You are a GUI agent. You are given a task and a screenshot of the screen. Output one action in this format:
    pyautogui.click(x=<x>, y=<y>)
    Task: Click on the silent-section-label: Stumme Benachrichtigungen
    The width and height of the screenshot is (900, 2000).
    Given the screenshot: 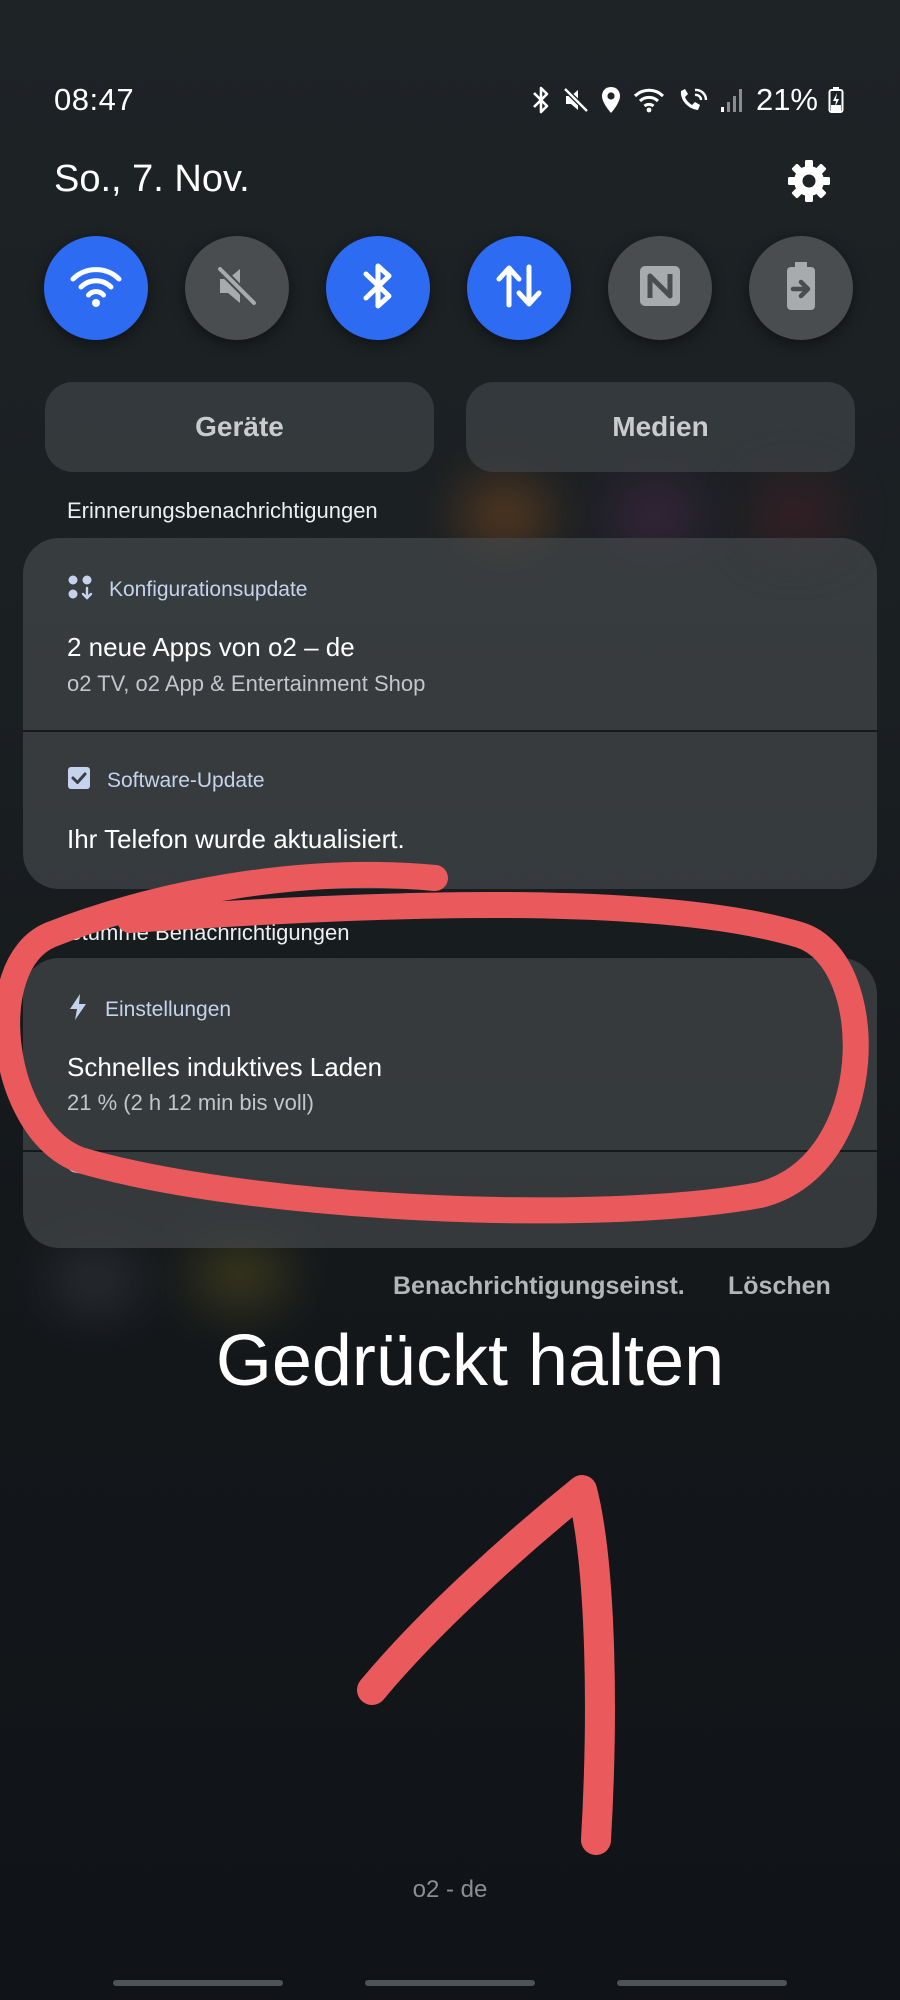 What is the action you would take?
    pyautogui.click(x=208, y=932)
    